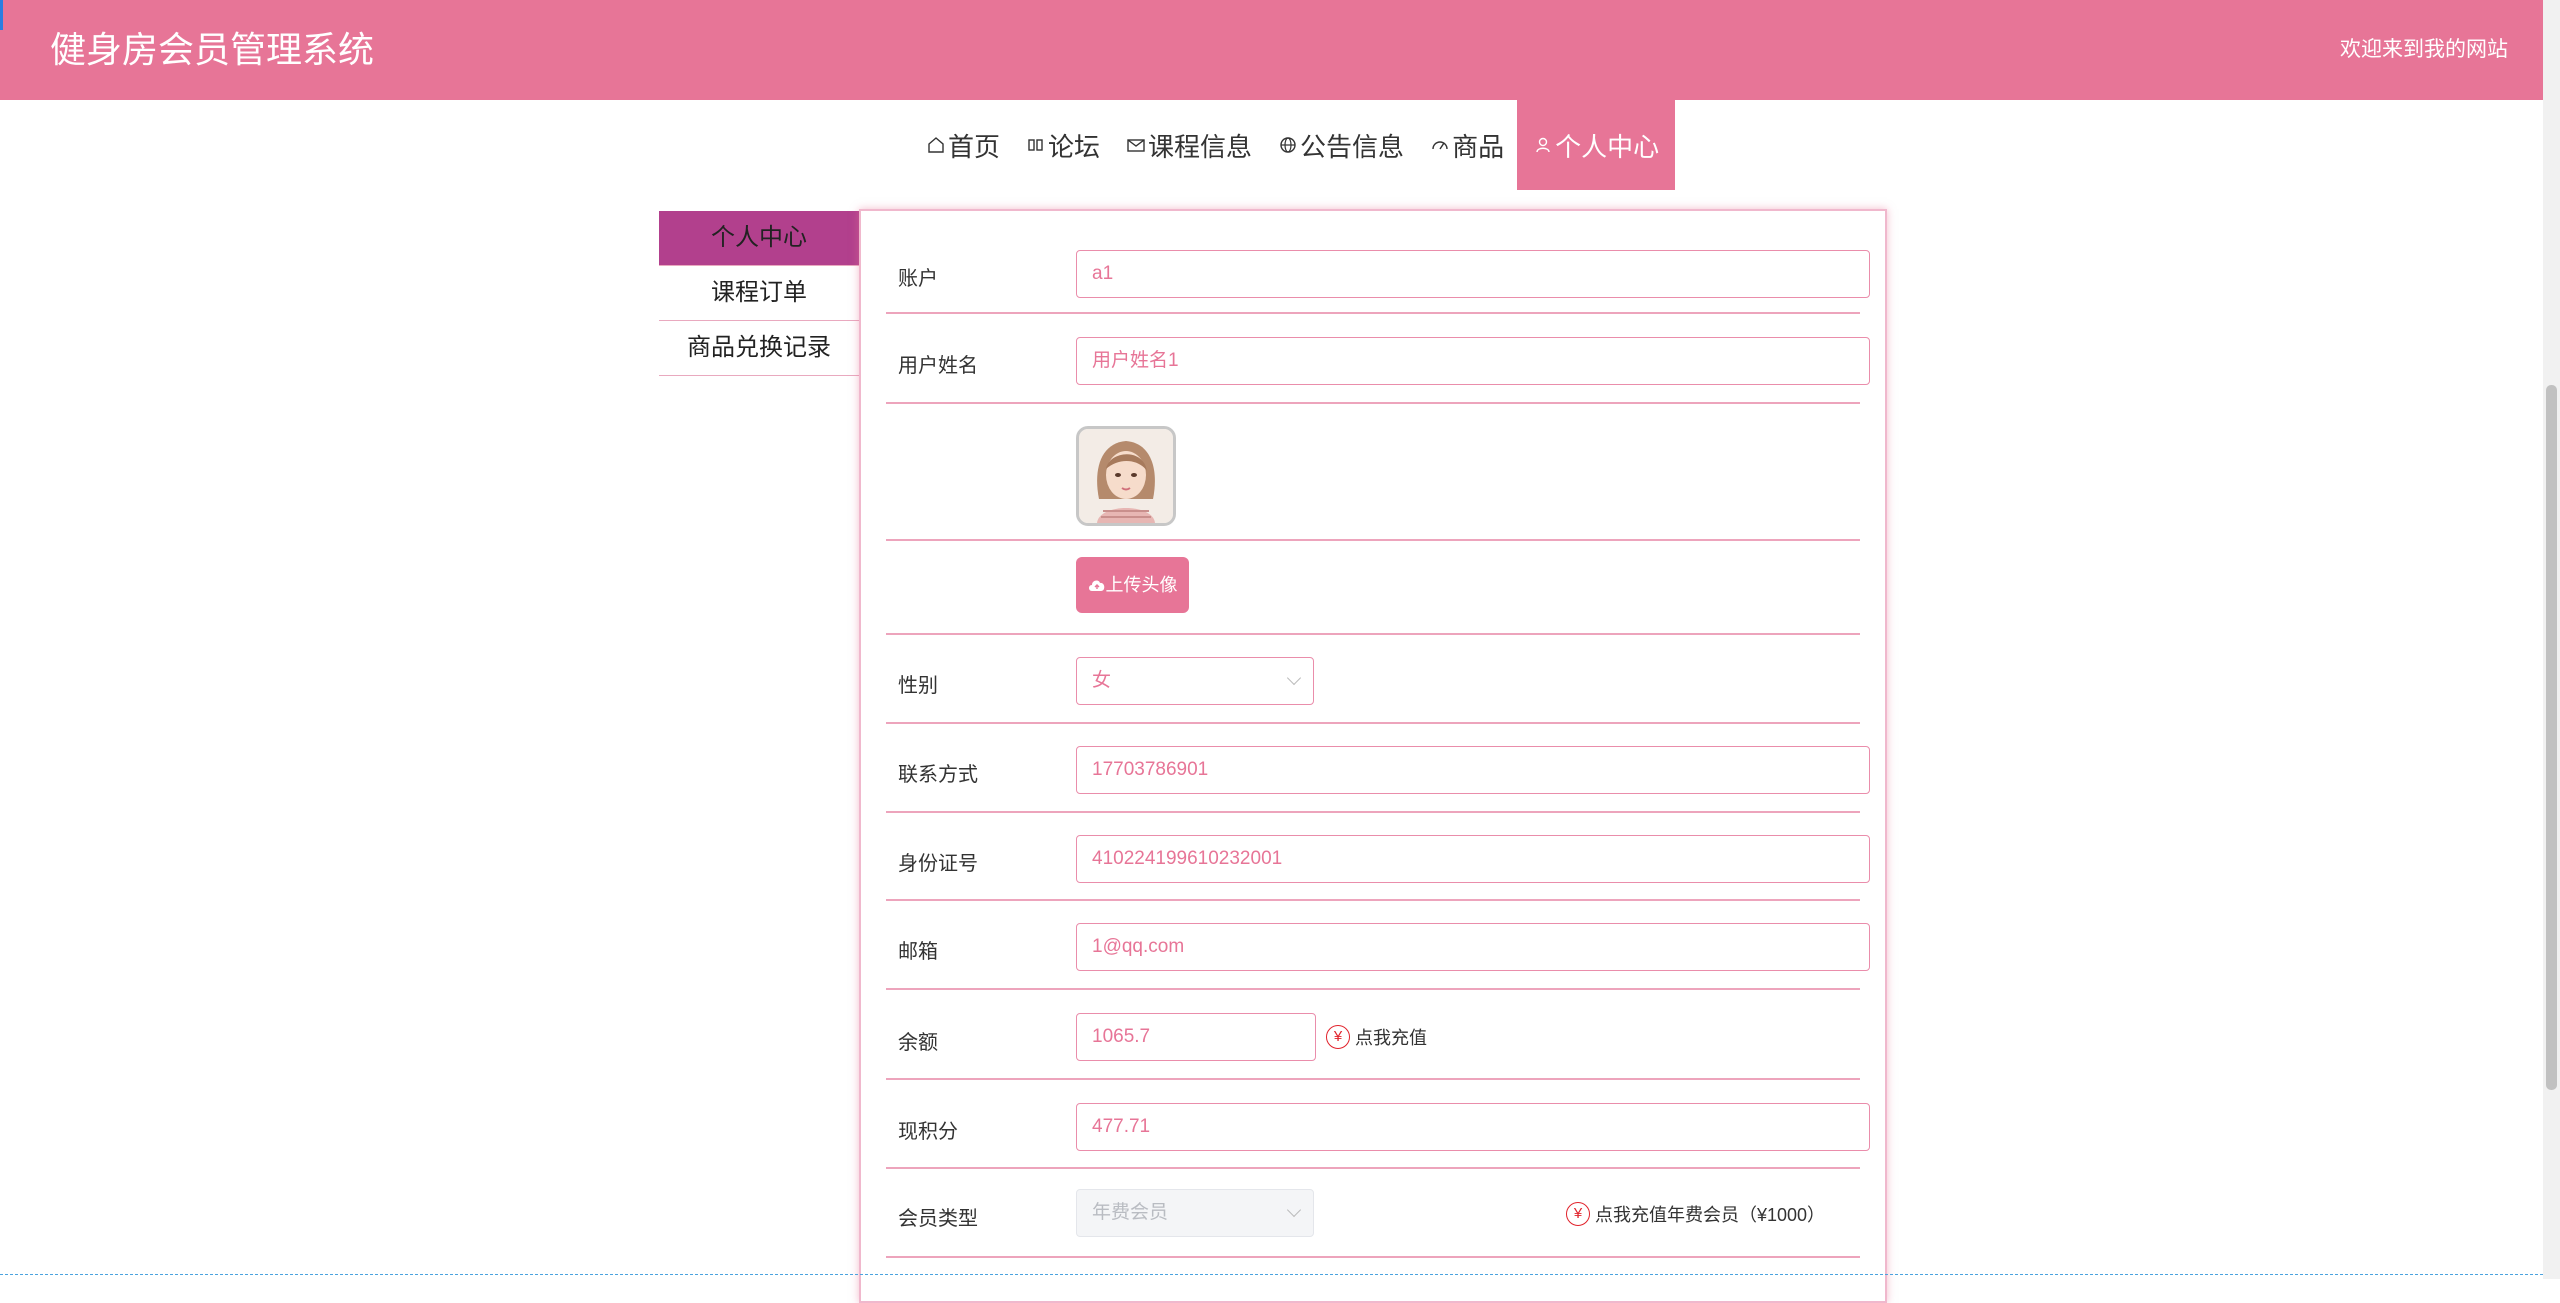  I want to click on form-row-upload: 上传头像, so click(1373, 587).